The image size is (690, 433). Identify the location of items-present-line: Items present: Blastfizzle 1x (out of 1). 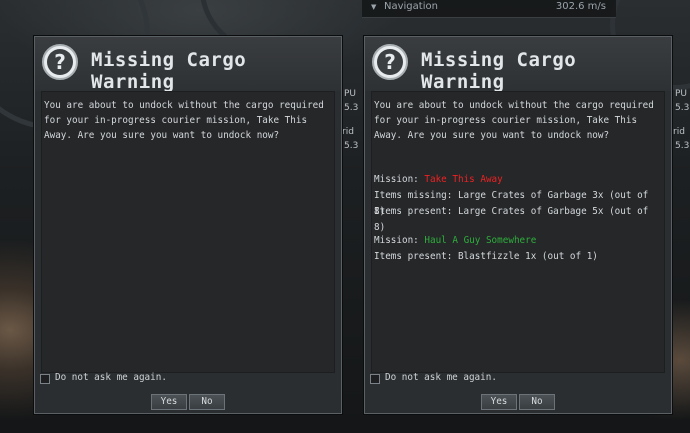
(486, 256).